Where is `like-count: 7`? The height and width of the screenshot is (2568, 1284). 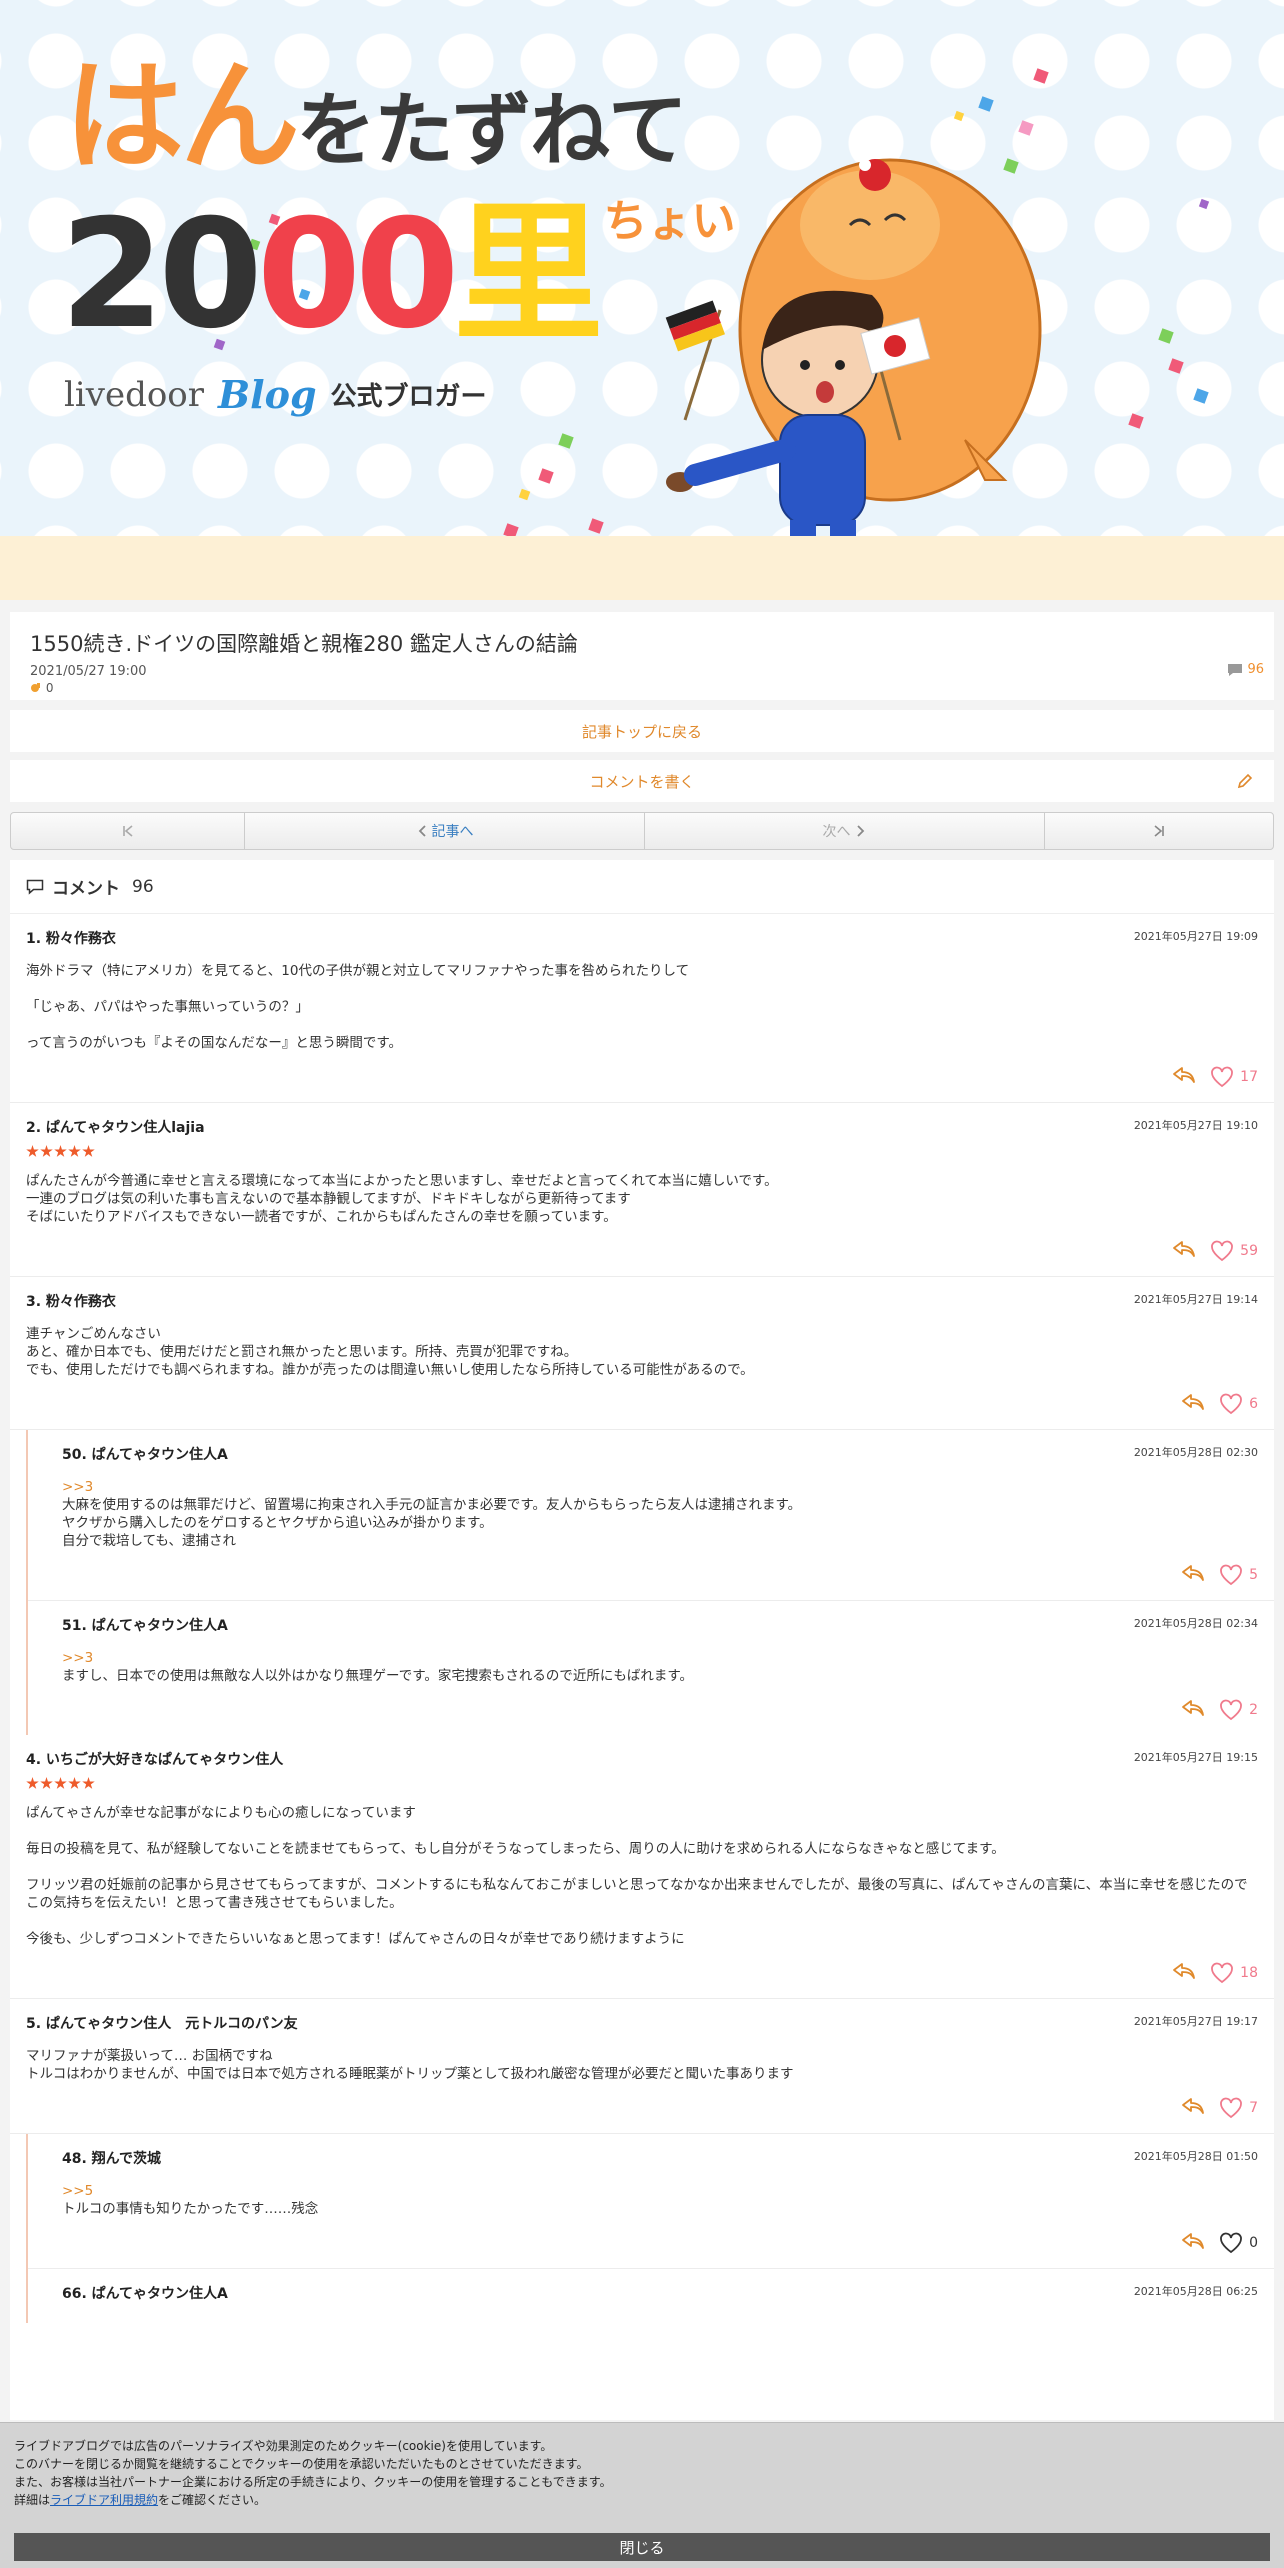
like-count: 7 is located at coordinates (1253, 2108).